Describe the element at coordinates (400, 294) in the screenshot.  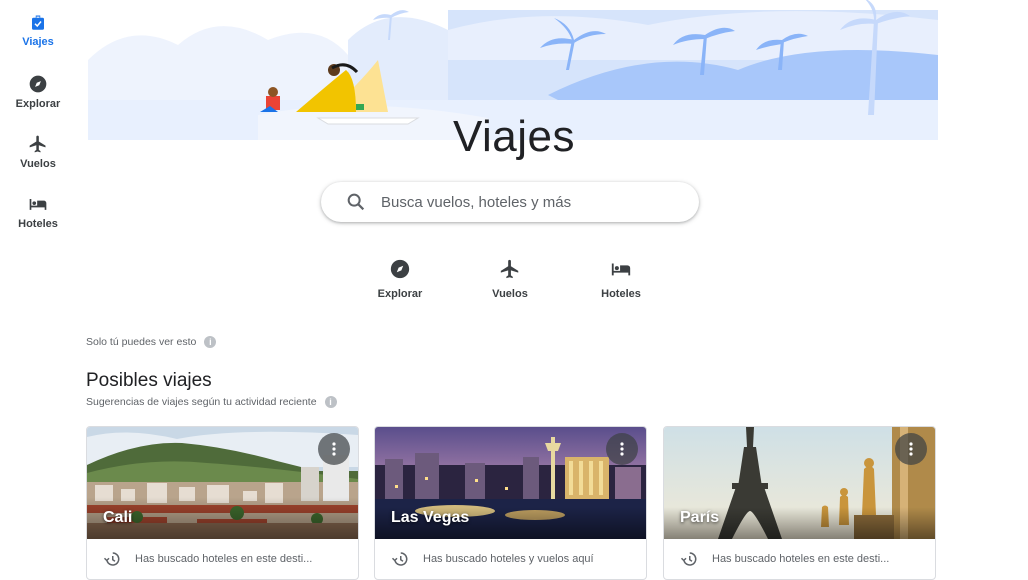
I see `quick-link-label: Explorar` at that location.